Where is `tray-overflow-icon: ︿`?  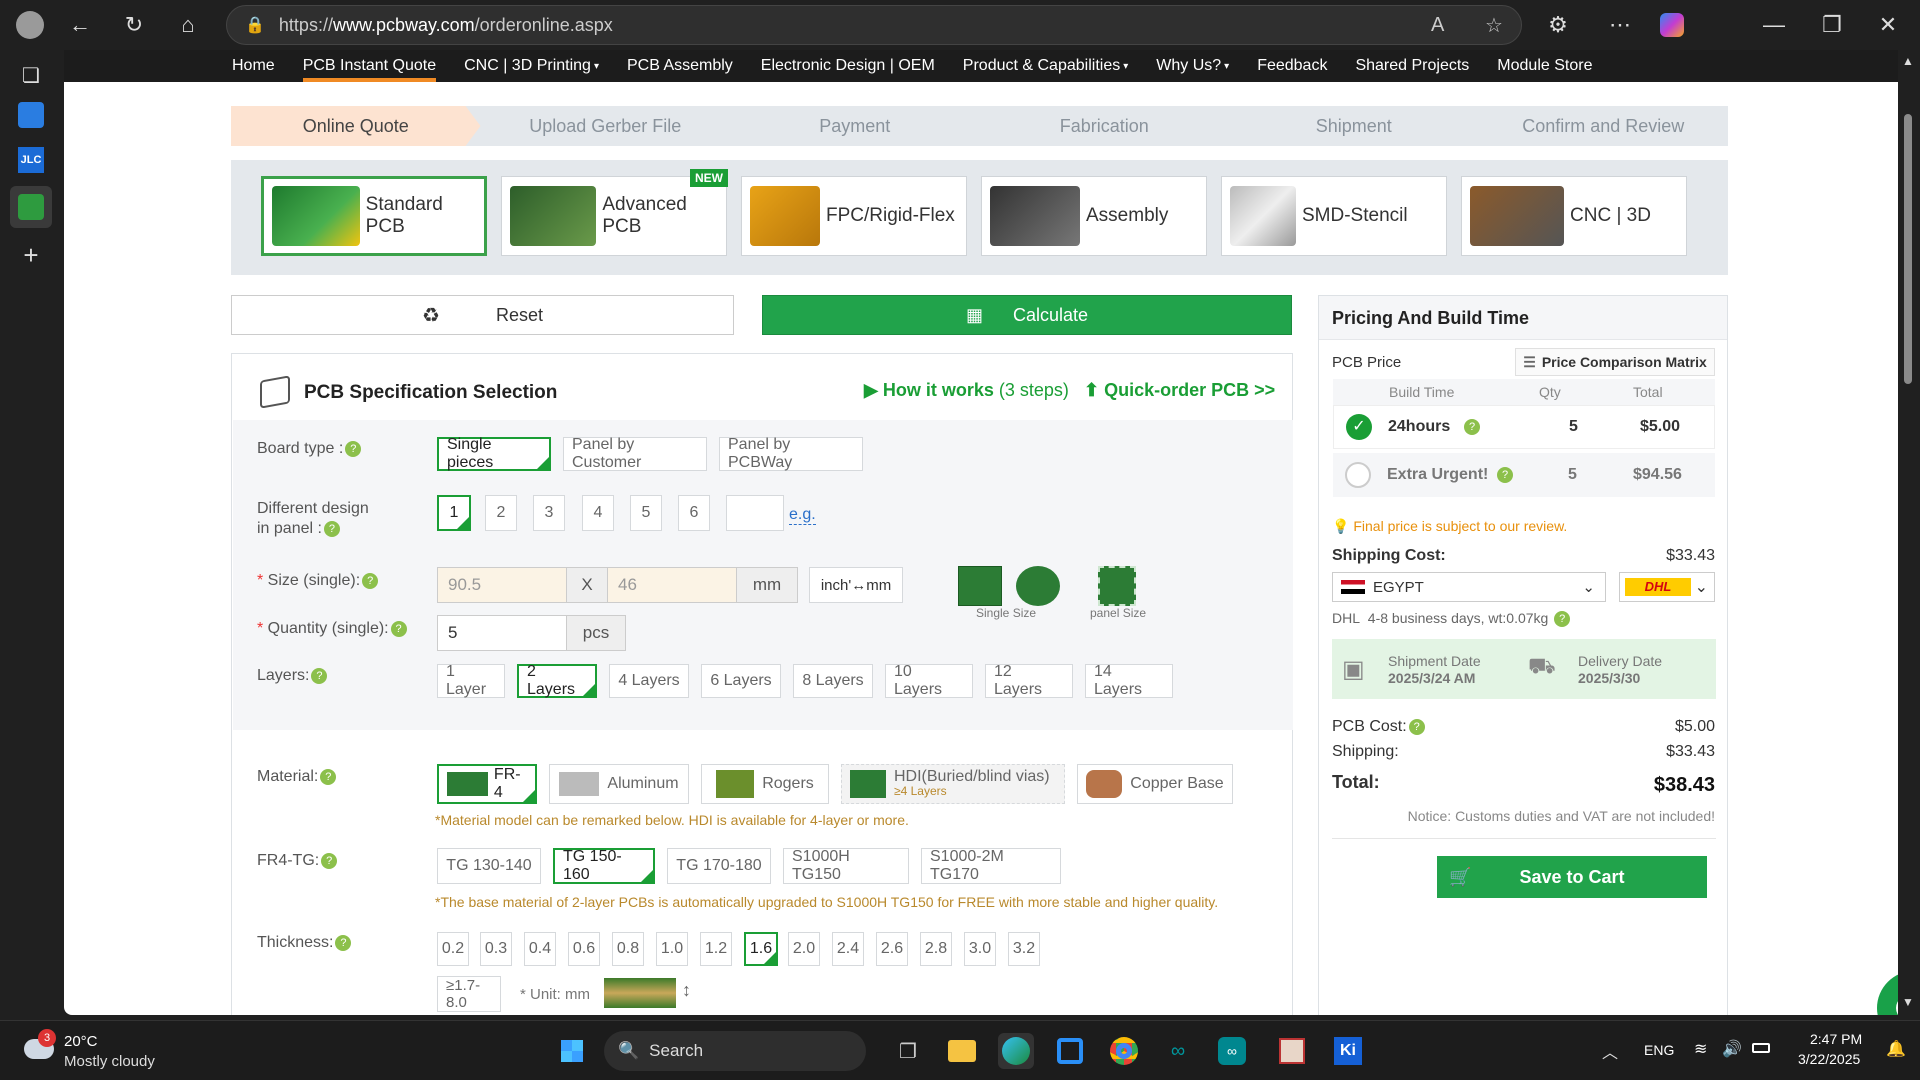
tray-overflow-icon: ︿ is located at coordinates (1610, 1051).